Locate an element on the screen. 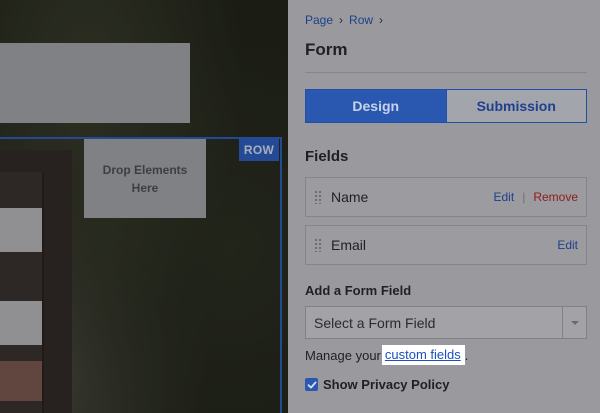 Image resolution: width=600 pixels, height=413 pixels. chevron-down-icon is located at coordinates (574, 322).